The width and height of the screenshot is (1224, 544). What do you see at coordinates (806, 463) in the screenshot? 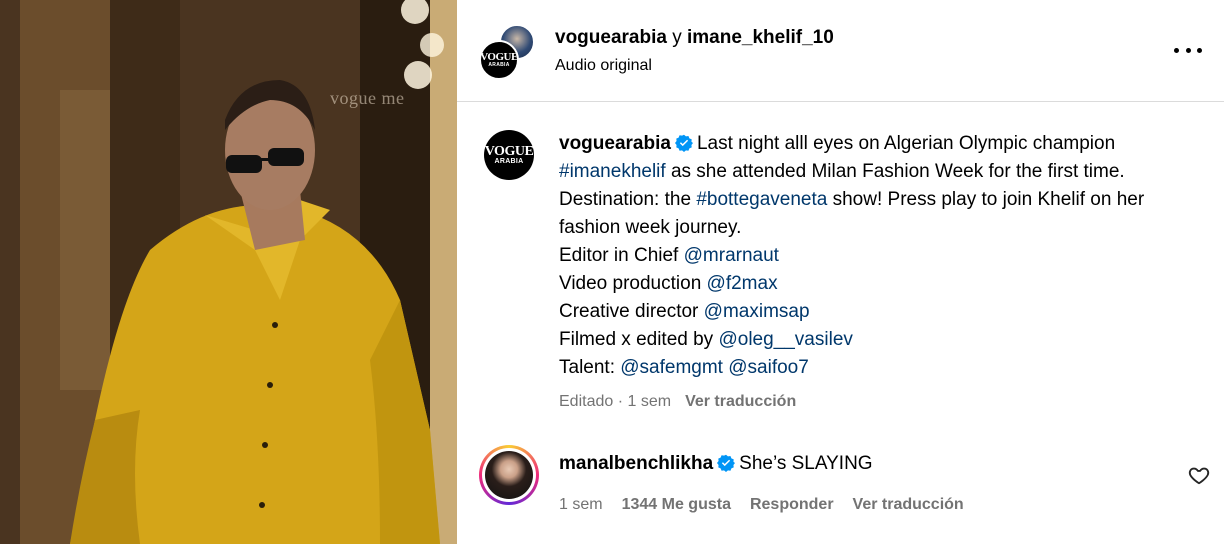
I see `comment-text: She’s SLAYING` at bounding box center [806, 463].